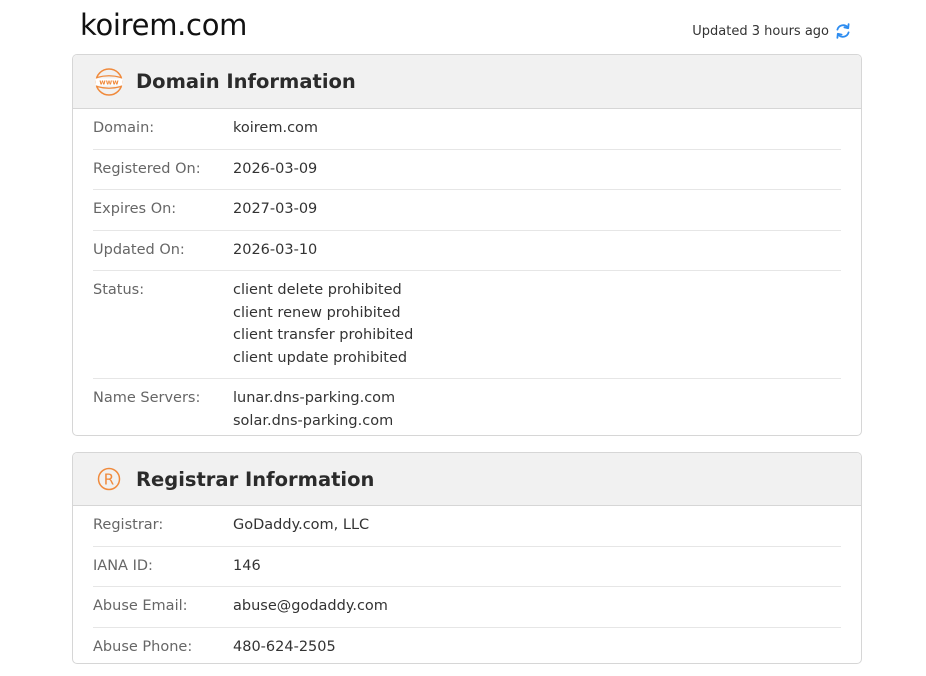  I want to click on field-value: 2026-03-10, so click(537, 250).